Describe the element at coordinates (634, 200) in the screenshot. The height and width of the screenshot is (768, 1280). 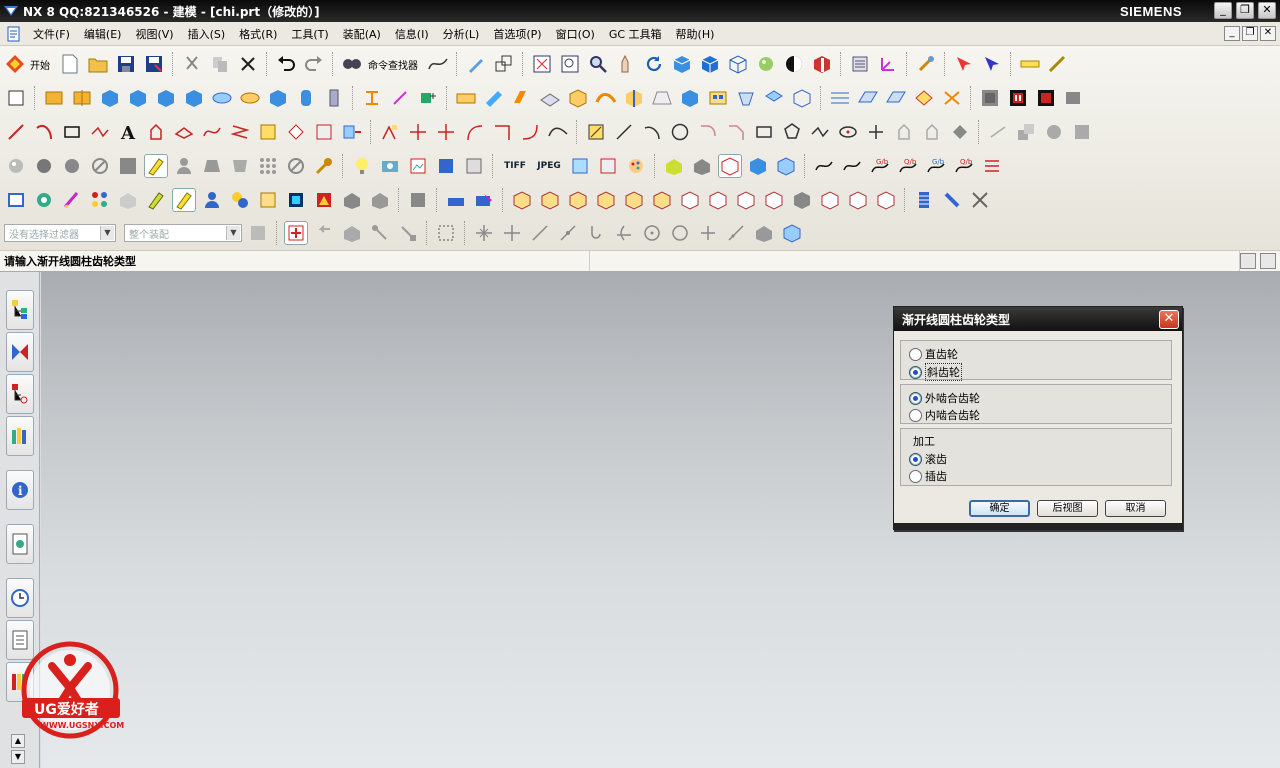
I see `replace-face-icon` at that location.